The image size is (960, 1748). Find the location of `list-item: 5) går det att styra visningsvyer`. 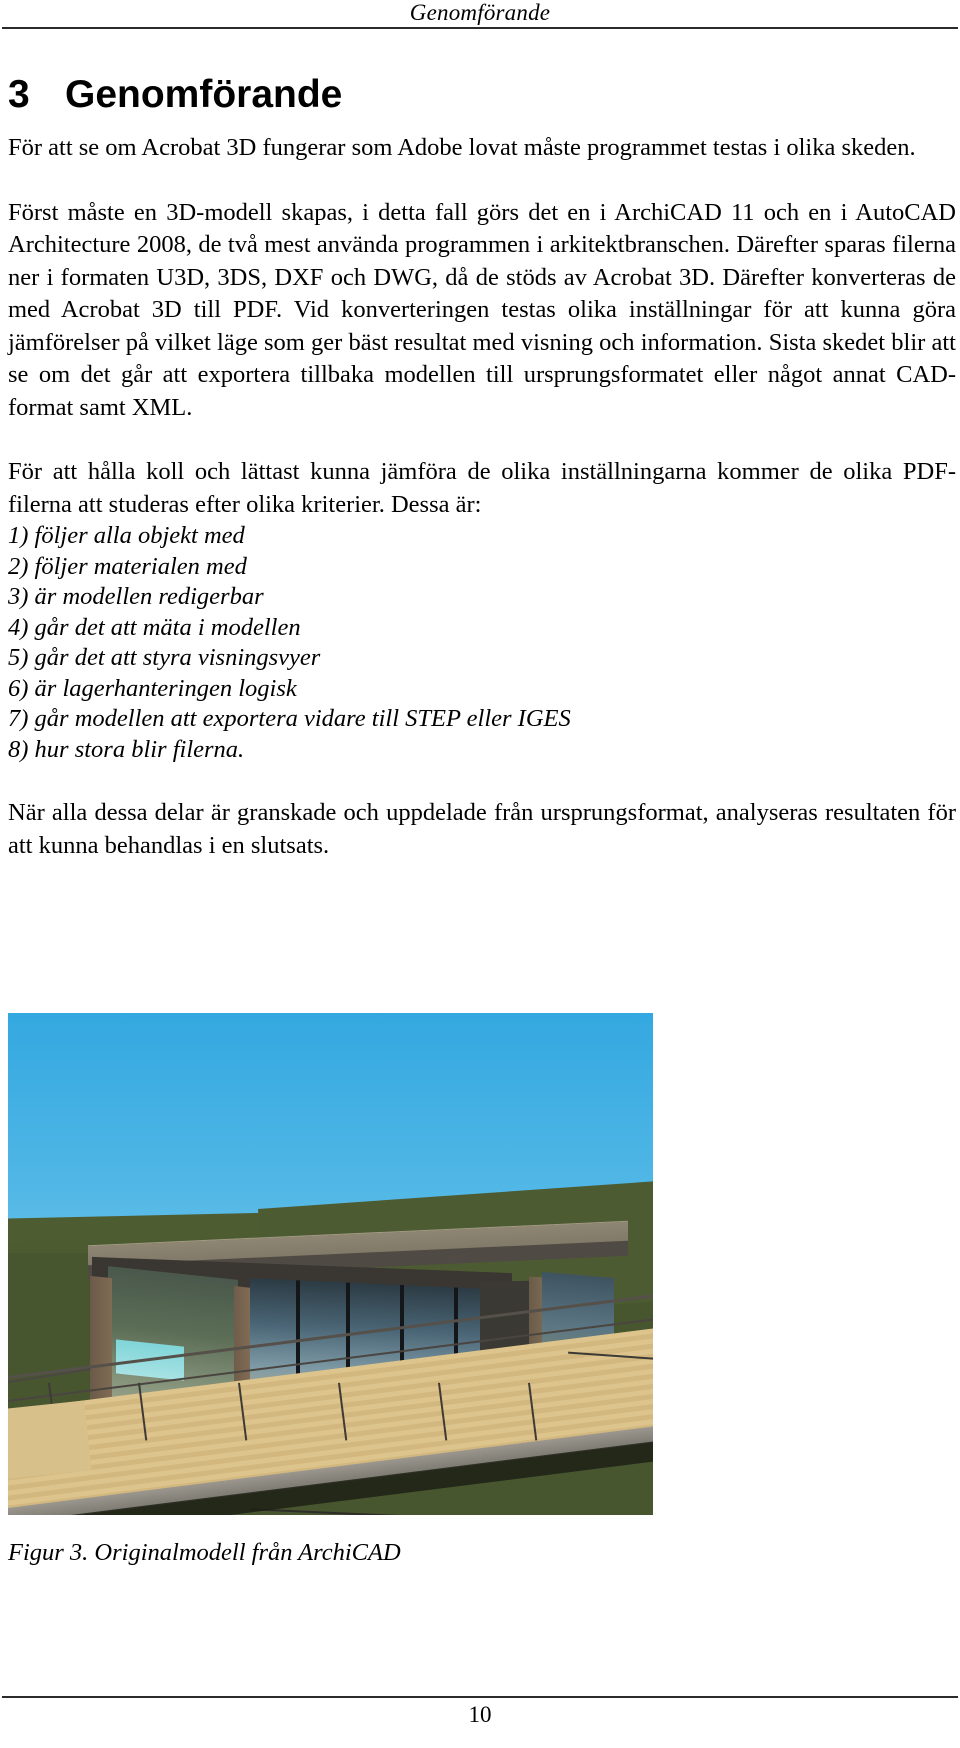

list-item: 5) går det att styra visningsvyer is located at coordinates (164, 657).